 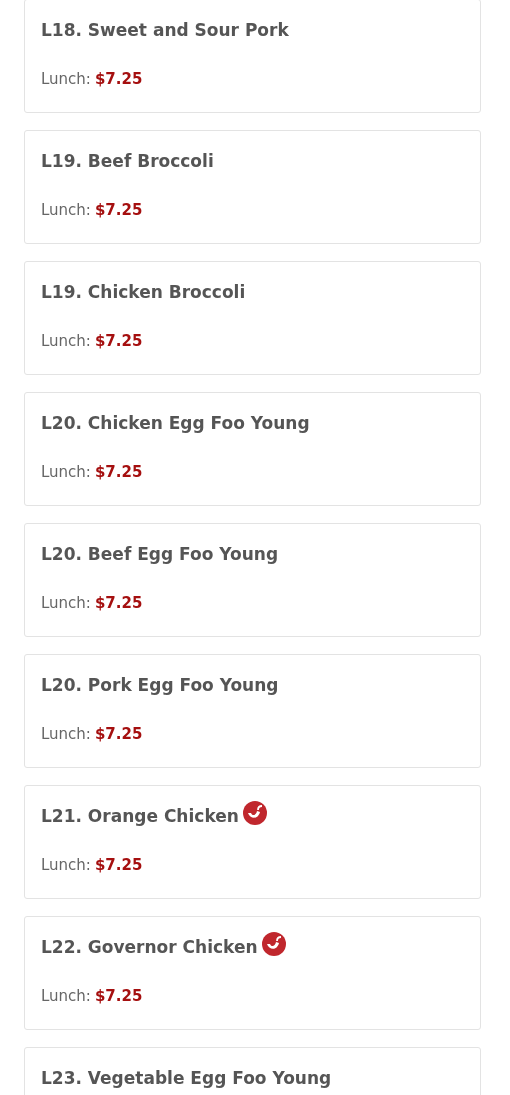 I want to click on item-title: L19. Beef Broccoli, so click(x=127, y=161).